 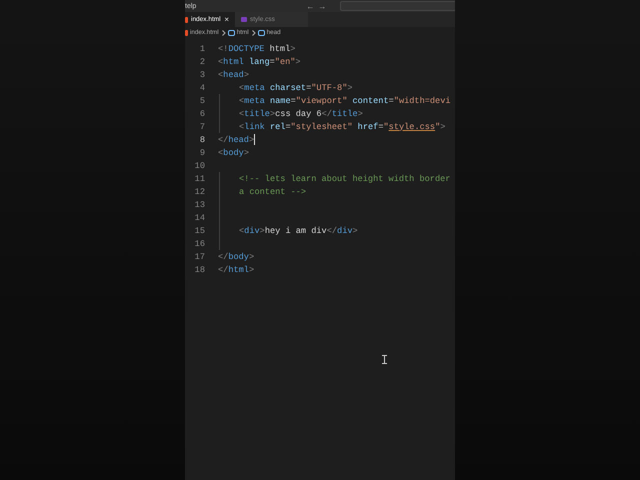 I want to click on code-line: <!-- lets learn about height width border, so click(x=344, y=179).